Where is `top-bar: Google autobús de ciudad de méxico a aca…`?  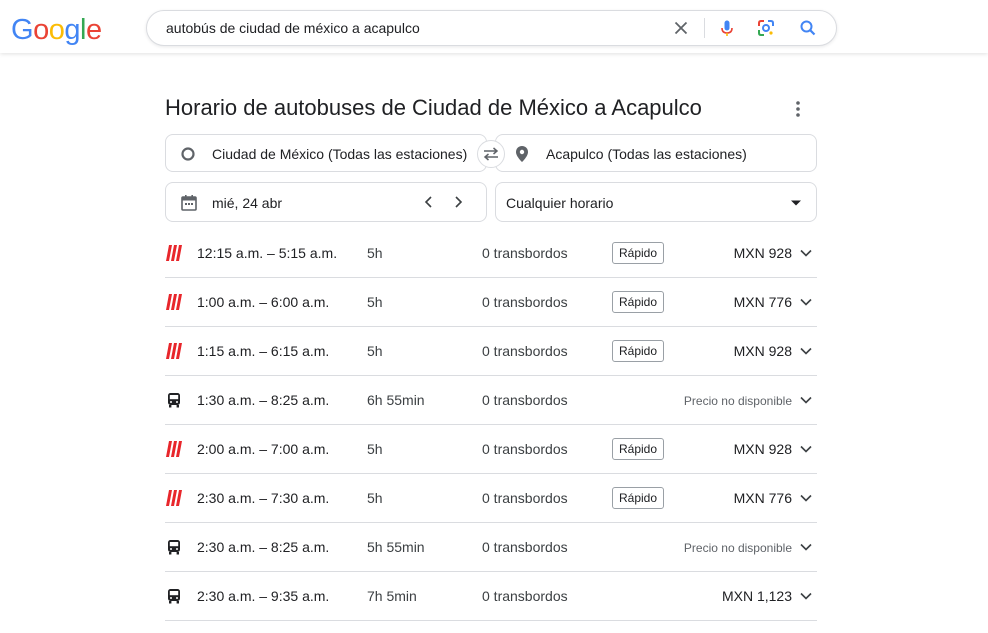 top-bar: Google autobús de ciudad de méxico a aca… is located at coordinates (494, 26).